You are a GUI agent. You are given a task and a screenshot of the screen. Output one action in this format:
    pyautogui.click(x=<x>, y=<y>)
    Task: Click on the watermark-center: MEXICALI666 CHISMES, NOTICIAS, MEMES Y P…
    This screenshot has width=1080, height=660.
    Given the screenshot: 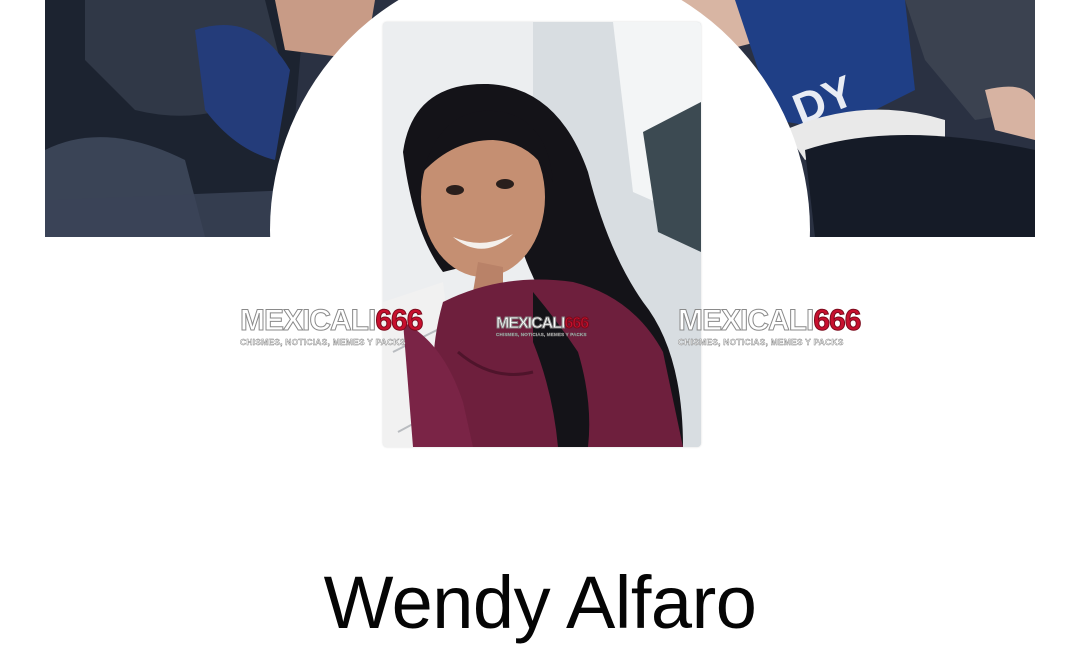 What is the action you would take?
    pyautogui.click(x=542, y=326)
    